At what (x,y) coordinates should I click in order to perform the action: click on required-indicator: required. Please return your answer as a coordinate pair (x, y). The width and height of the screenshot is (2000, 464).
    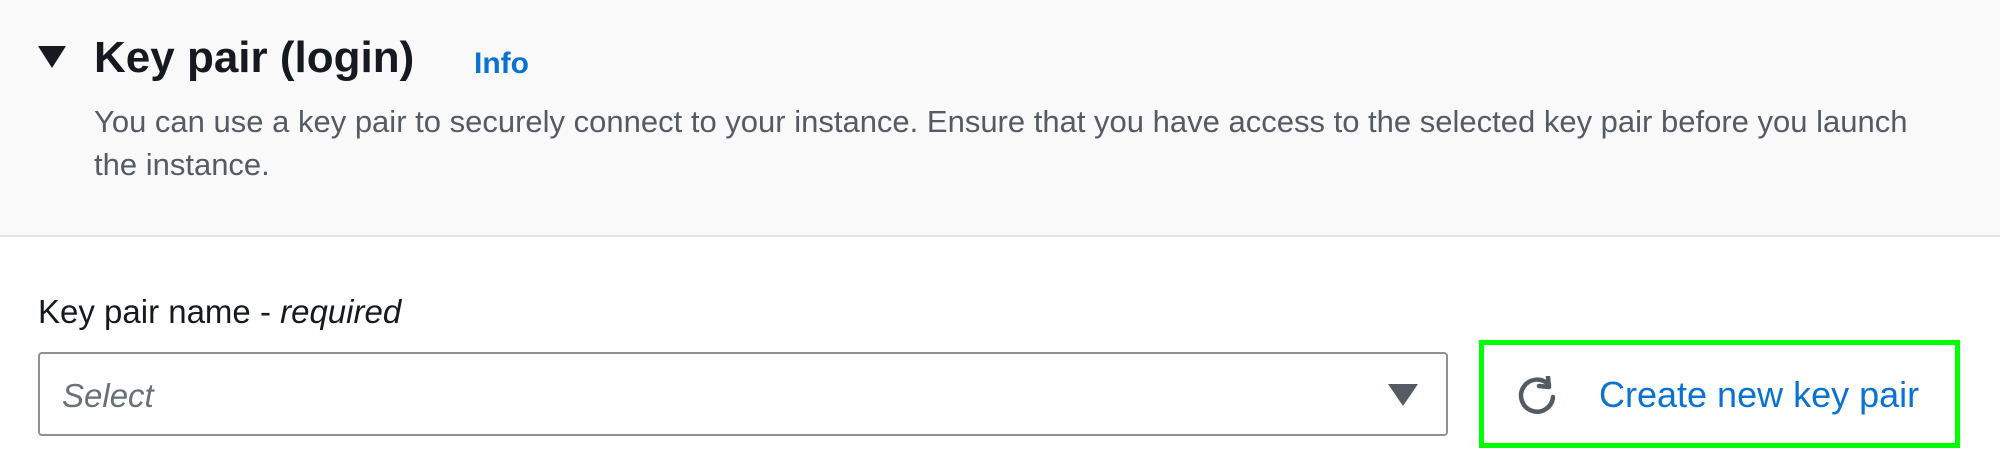
    Looking at the image, I should click on (341, 311).